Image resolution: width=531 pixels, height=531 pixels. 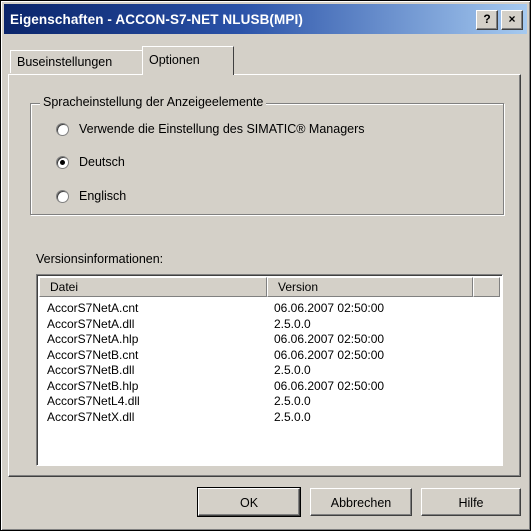 What do you see at coordinates (93, 354) in the screenshot?
I see `file-name: AccorS7NetB.cnt` at bounding box center [93, 354].